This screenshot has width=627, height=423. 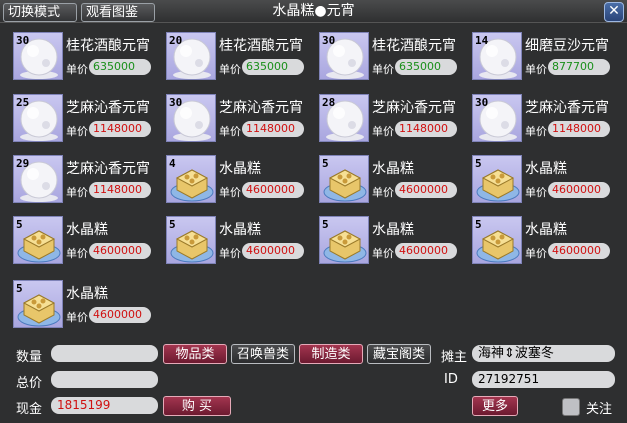 What do you see at coordinates (40, 12) in the screenshot?
I see `switch-mode-button: 切换模式` at bounding box center [40, 12].